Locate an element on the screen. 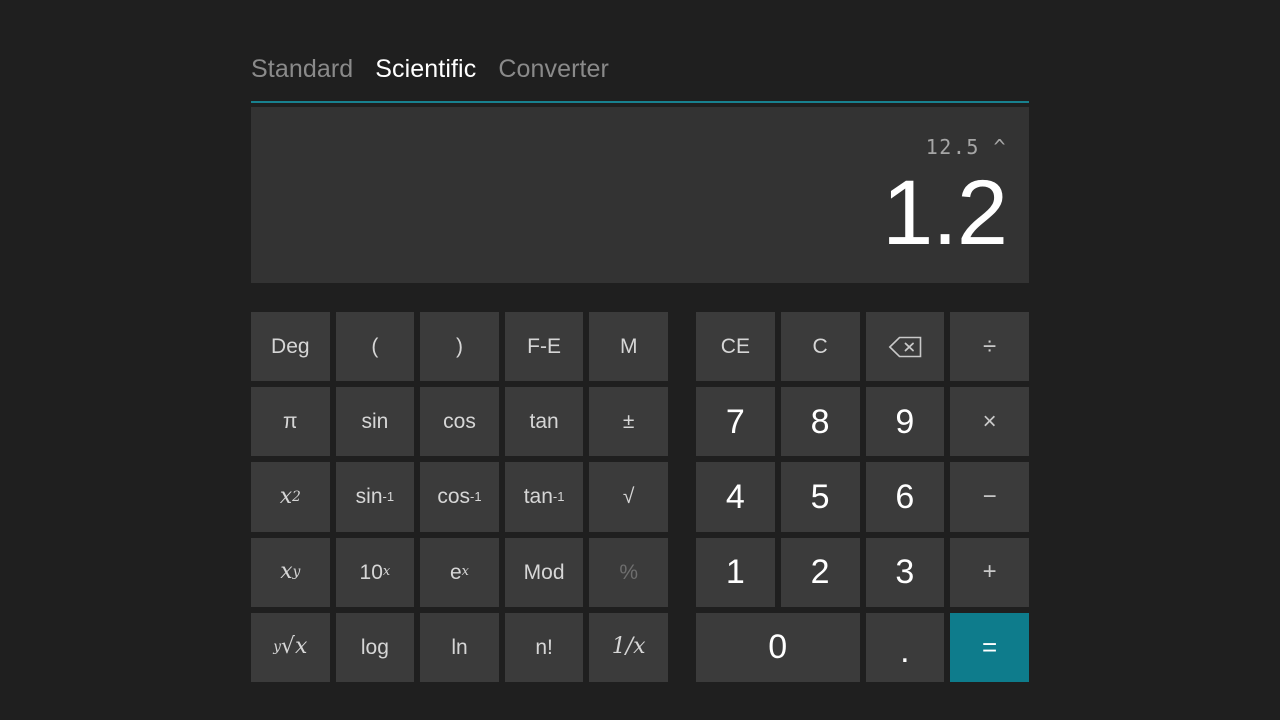 This screenshot has width=1280, height=720. subtract-button: − is located at coordinates (989, 497).